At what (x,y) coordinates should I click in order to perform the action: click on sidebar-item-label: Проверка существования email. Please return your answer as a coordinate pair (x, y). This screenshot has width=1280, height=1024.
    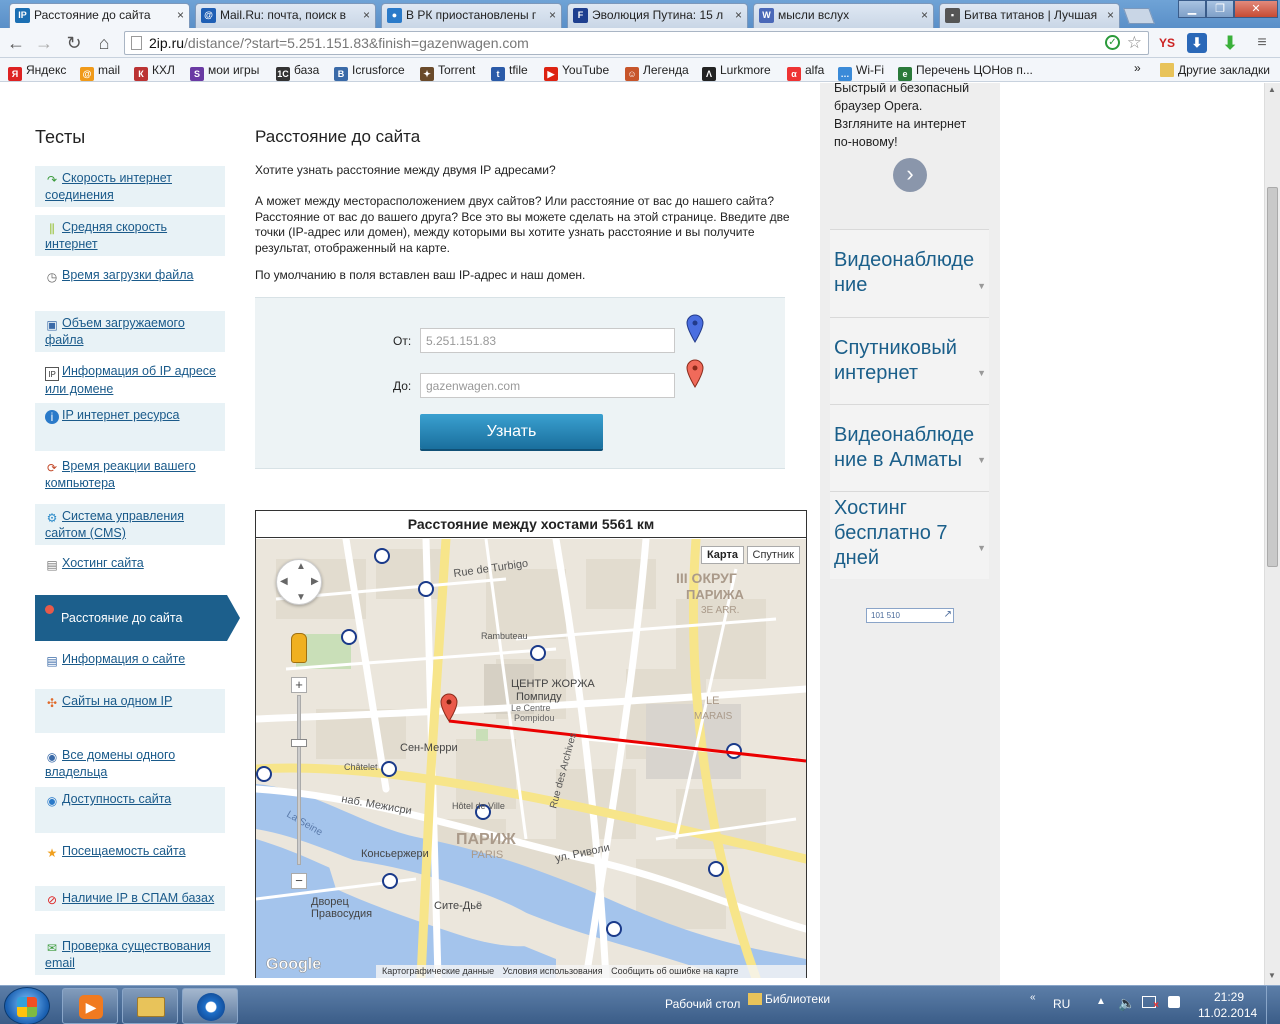
    Looking at the image, I should click on (128, 954).